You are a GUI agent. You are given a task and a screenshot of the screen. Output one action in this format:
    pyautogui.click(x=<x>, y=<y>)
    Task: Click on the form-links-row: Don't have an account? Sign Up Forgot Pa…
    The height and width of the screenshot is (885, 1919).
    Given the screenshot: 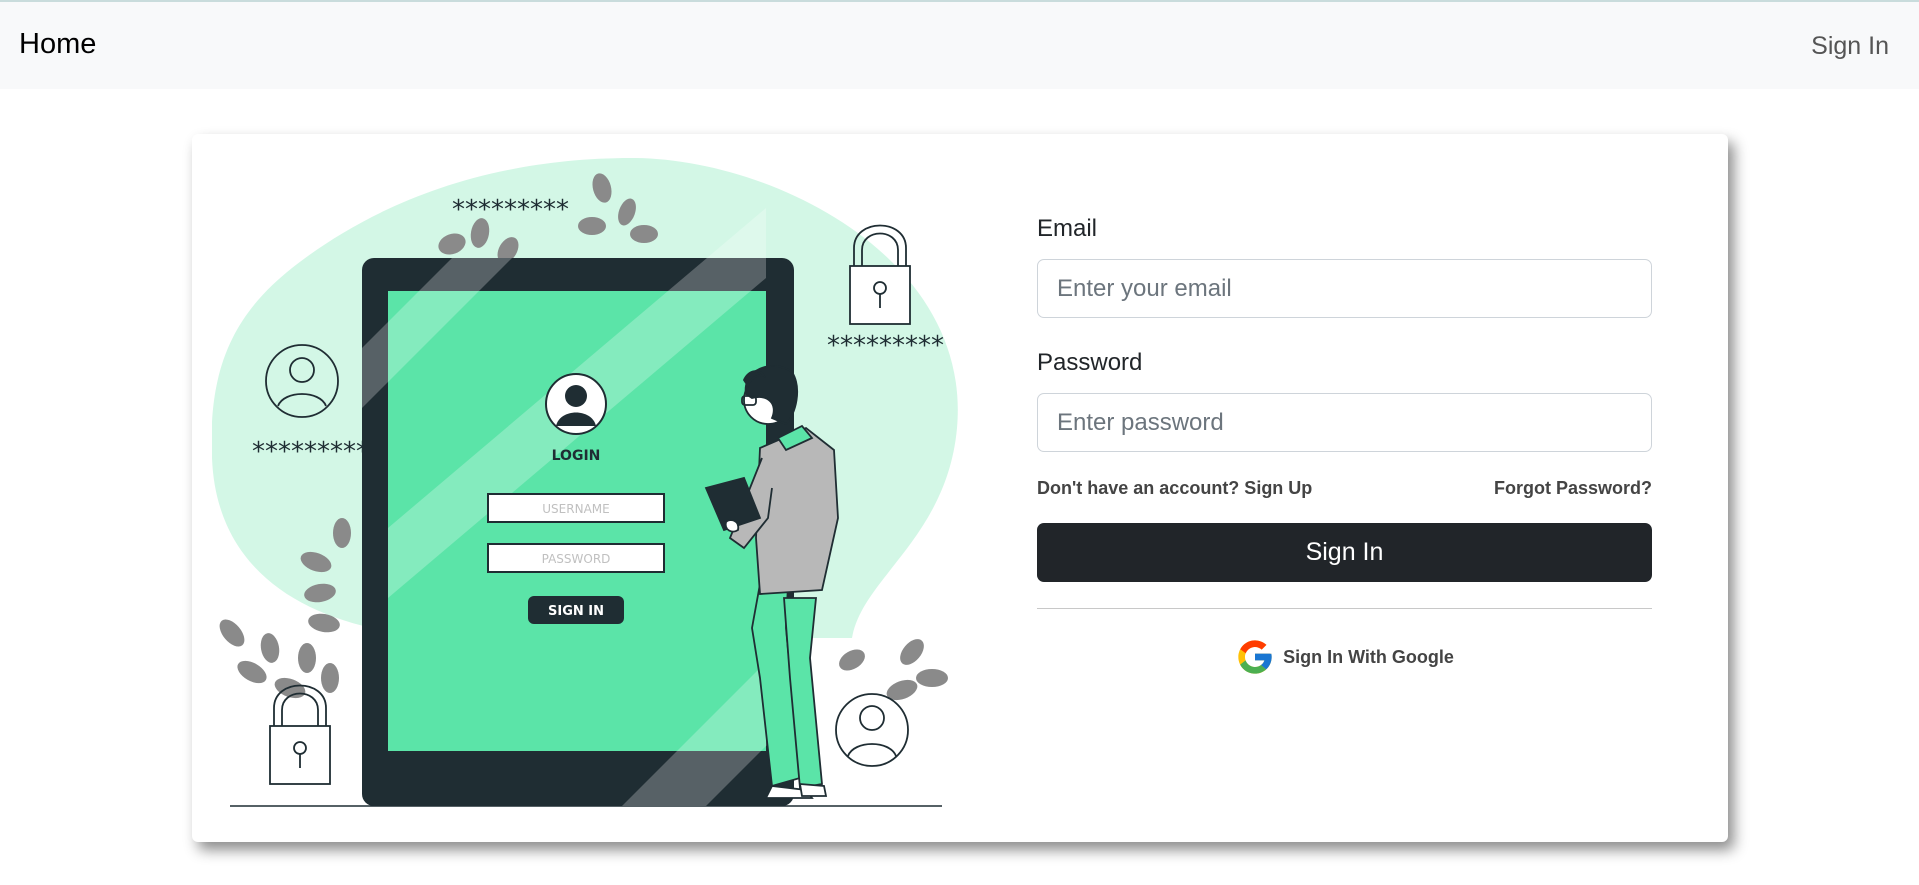 What is the action you would take?
    pyautogui.click(x=1344, y=490)
    